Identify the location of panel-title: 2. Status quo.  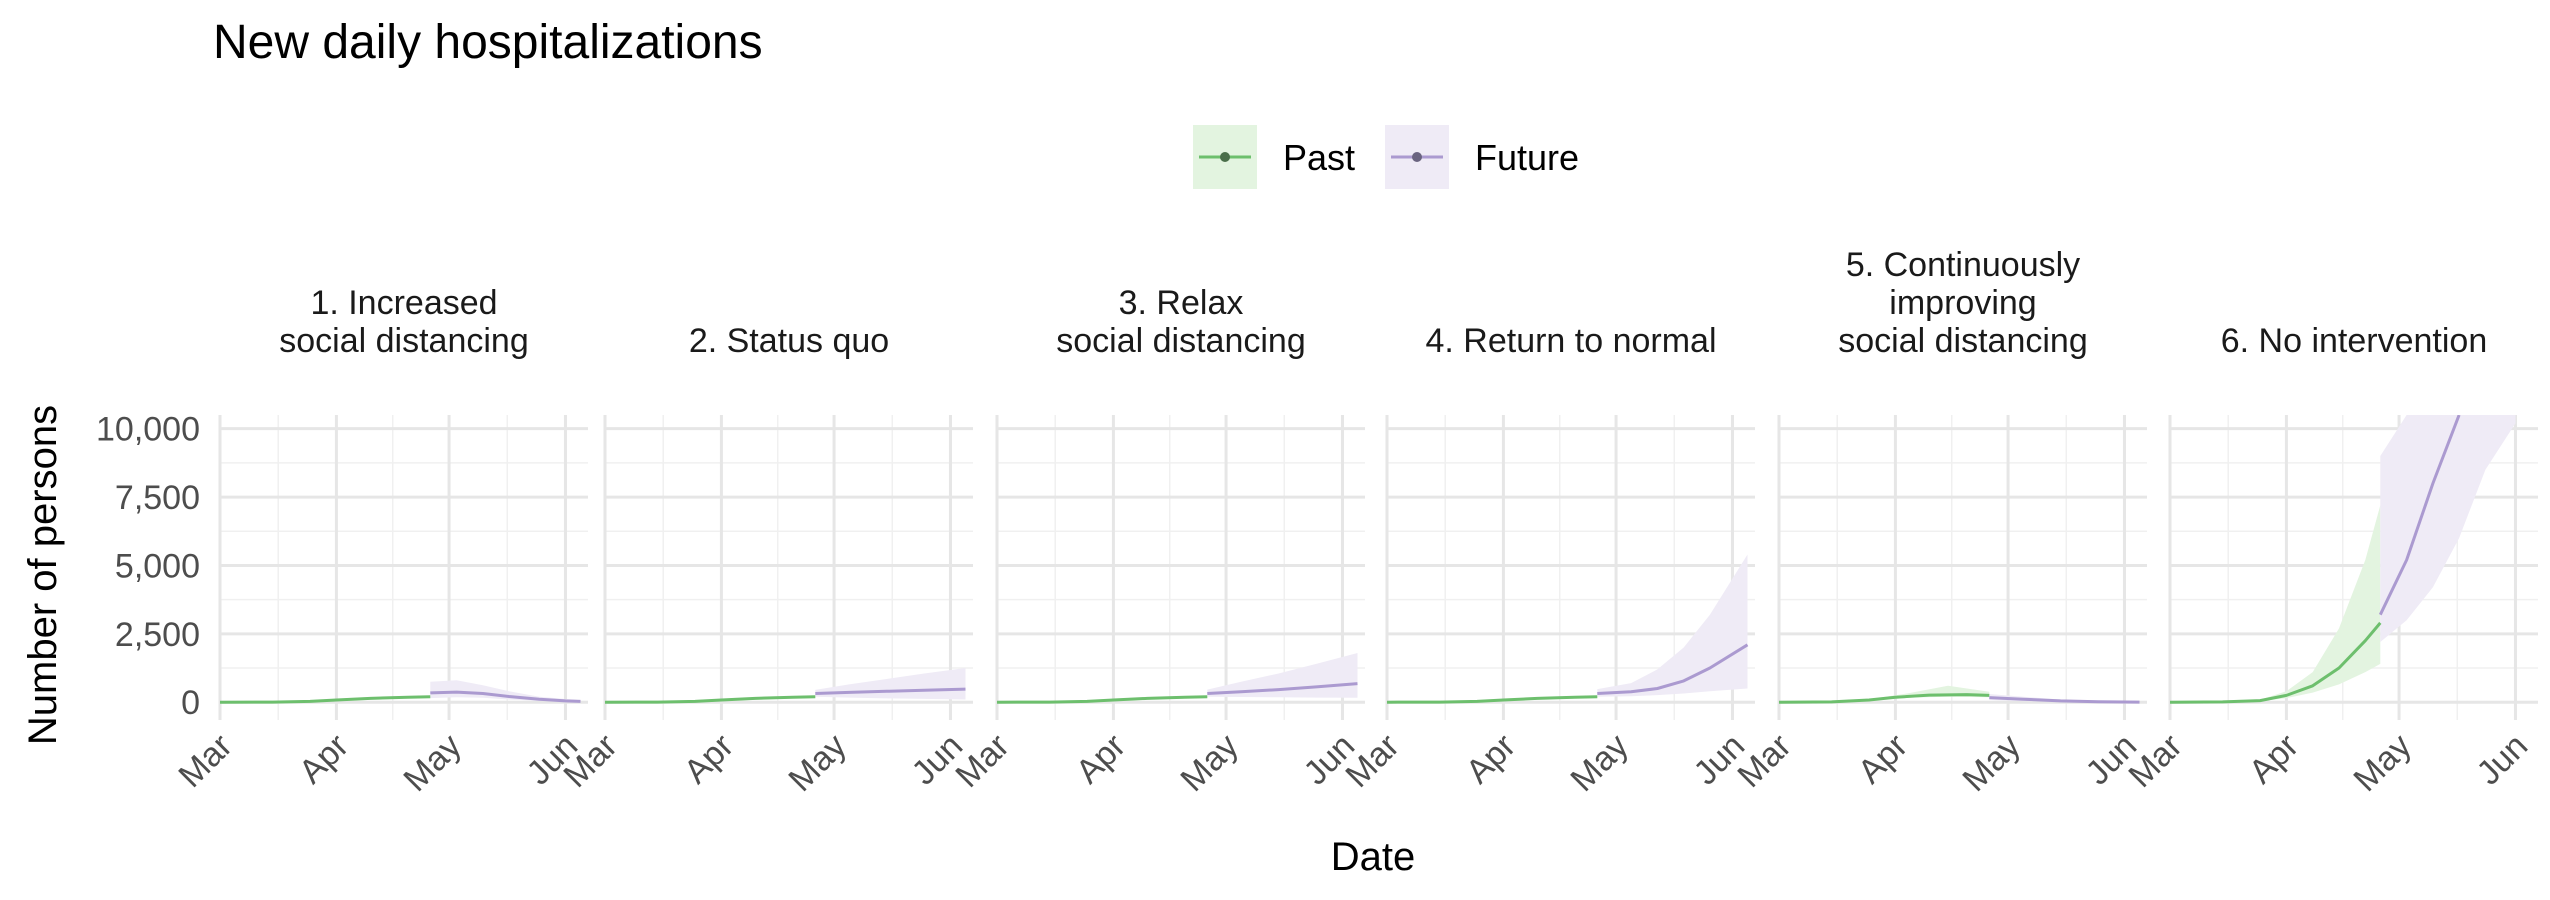
(789, 341).